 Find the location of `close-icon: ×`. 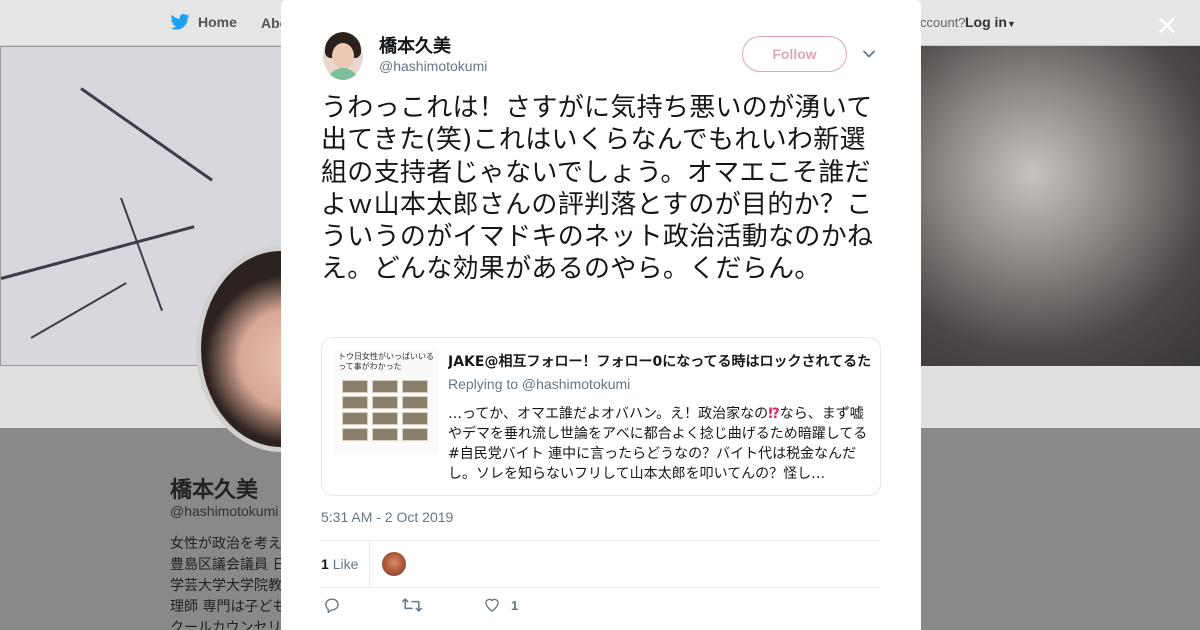

close-icon: × is located at coordinates (1167, 25).